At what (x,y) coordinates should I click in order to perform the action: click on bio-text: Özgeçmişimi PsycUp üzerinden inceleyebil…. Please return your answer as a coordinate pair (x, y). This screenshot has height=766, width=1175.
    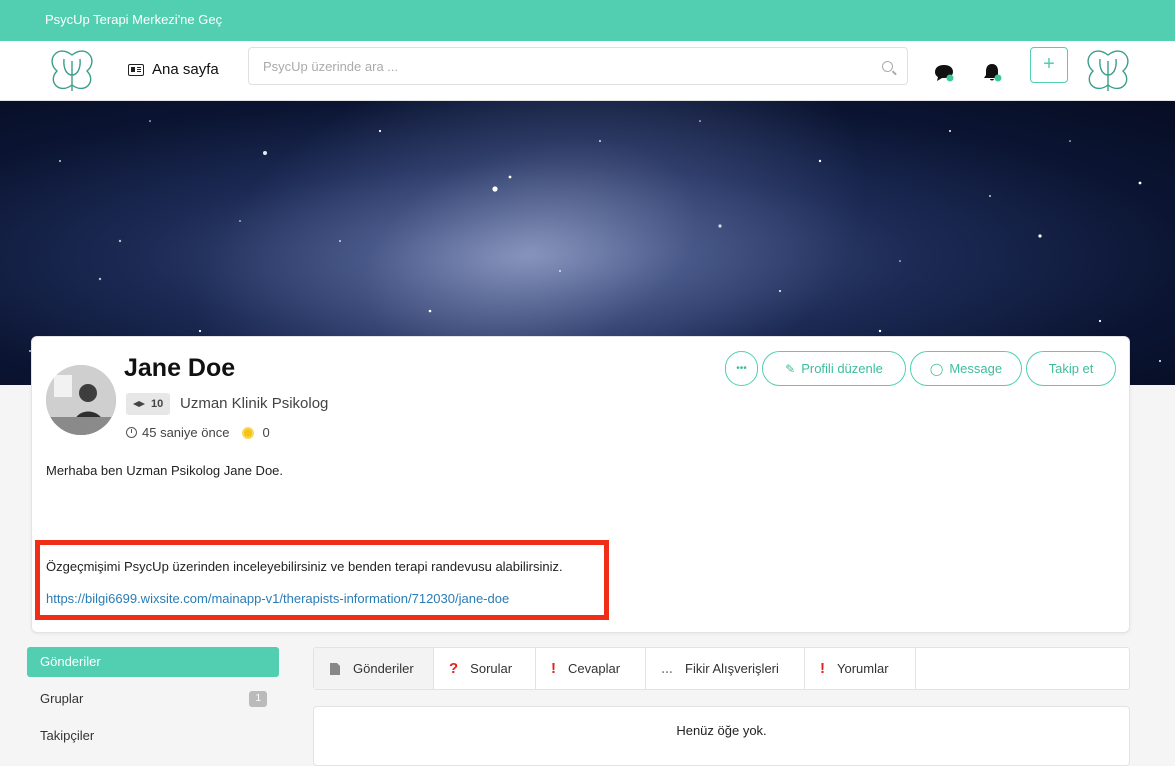
    Looking at the image, I should click on (304, 566).